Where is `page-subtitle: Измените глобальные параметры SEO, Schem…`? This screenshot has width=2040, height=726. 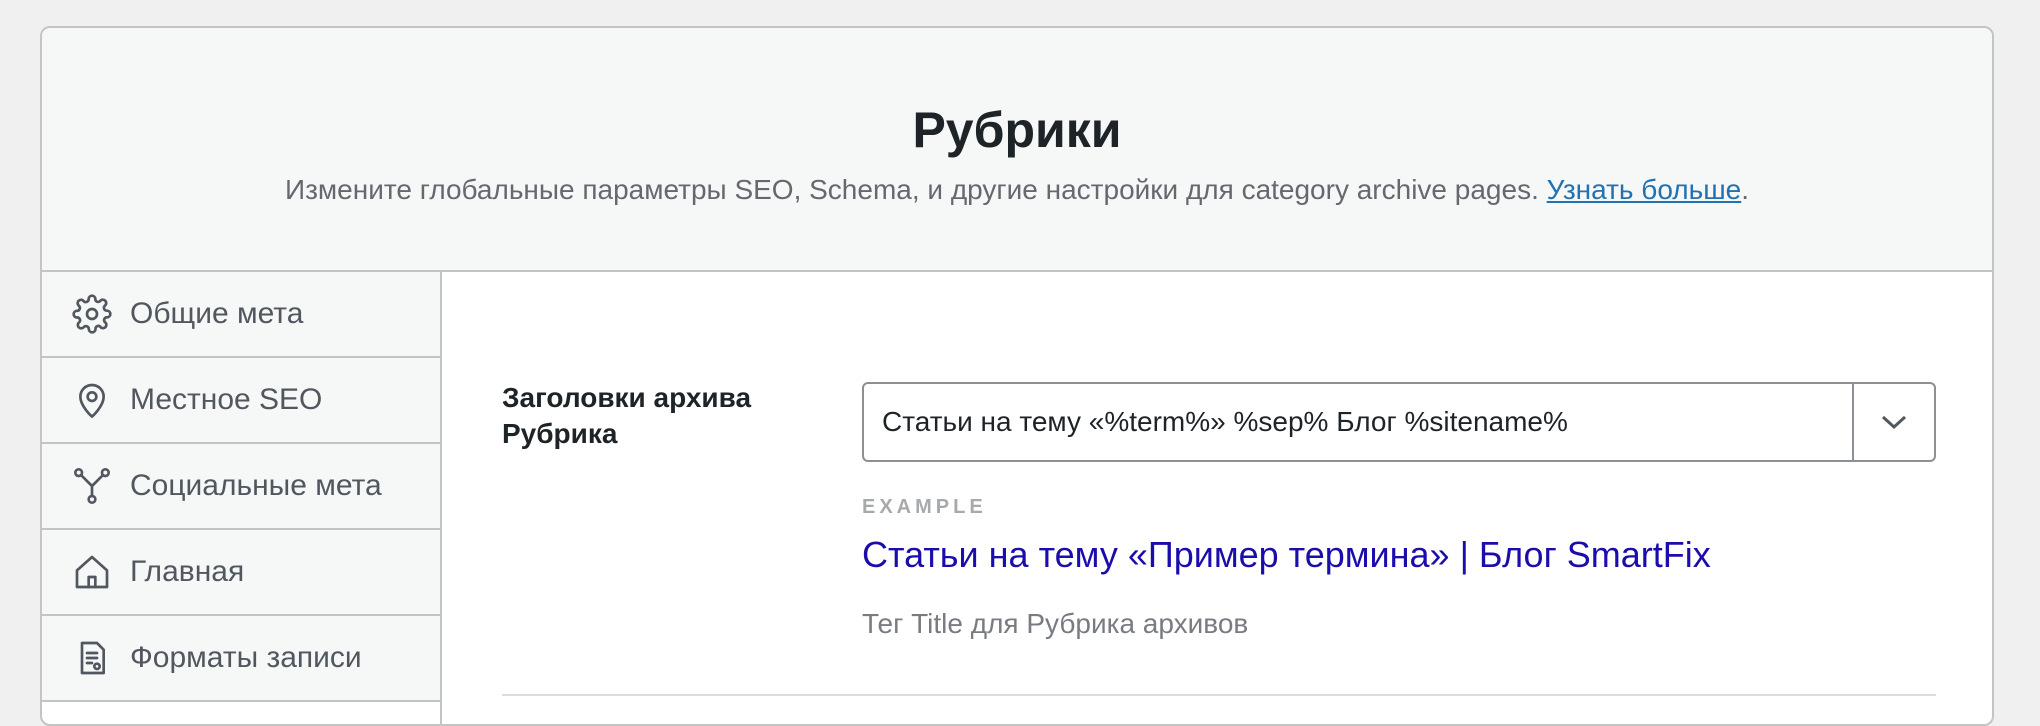 page-subtitle: Измените глобальные параметры SEO, Schem… is located at coordinates (1017, 190).